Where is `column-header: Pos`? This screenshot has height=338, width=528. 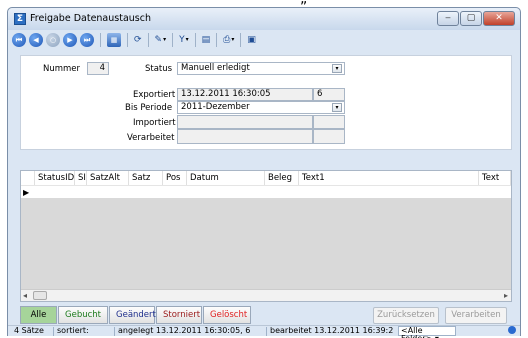 column-header: Pos is located at coordinates (175, 178).